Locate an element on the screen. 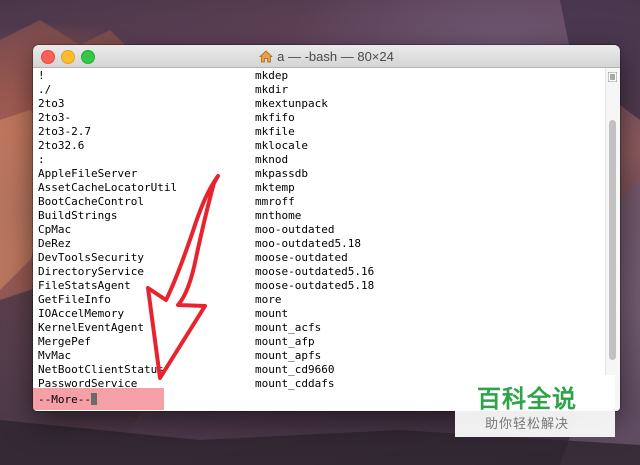  command-entry: MvMac is located at coordinates (55, 355).